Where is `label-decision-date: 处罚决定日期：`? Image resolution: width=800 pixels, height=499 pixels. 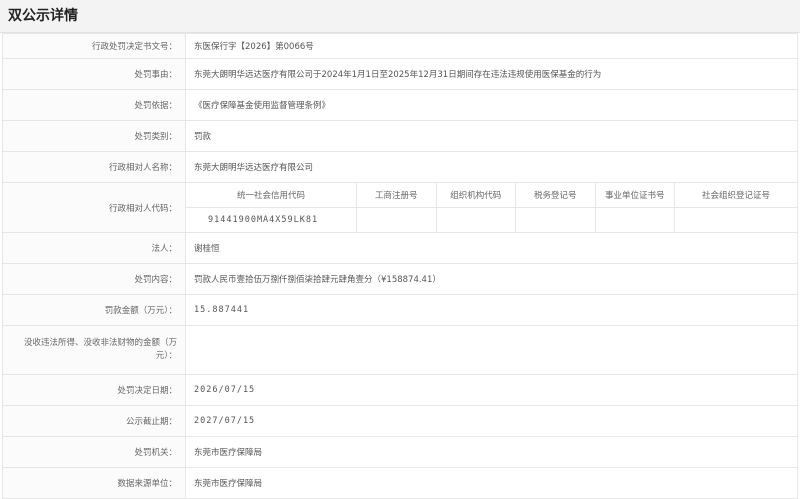
label-decision-date: 处罚决定日期： is located at coordinates (94, 390).